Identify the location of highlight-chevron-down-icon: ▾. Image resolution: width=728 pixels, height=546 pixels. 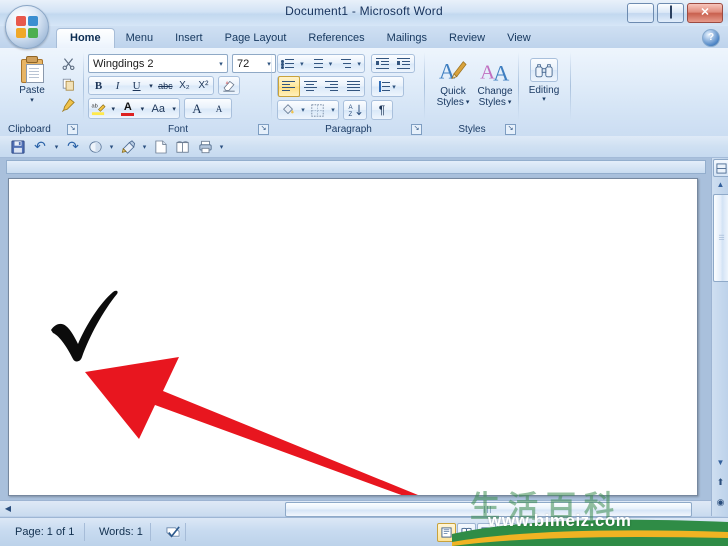
(113, 108).